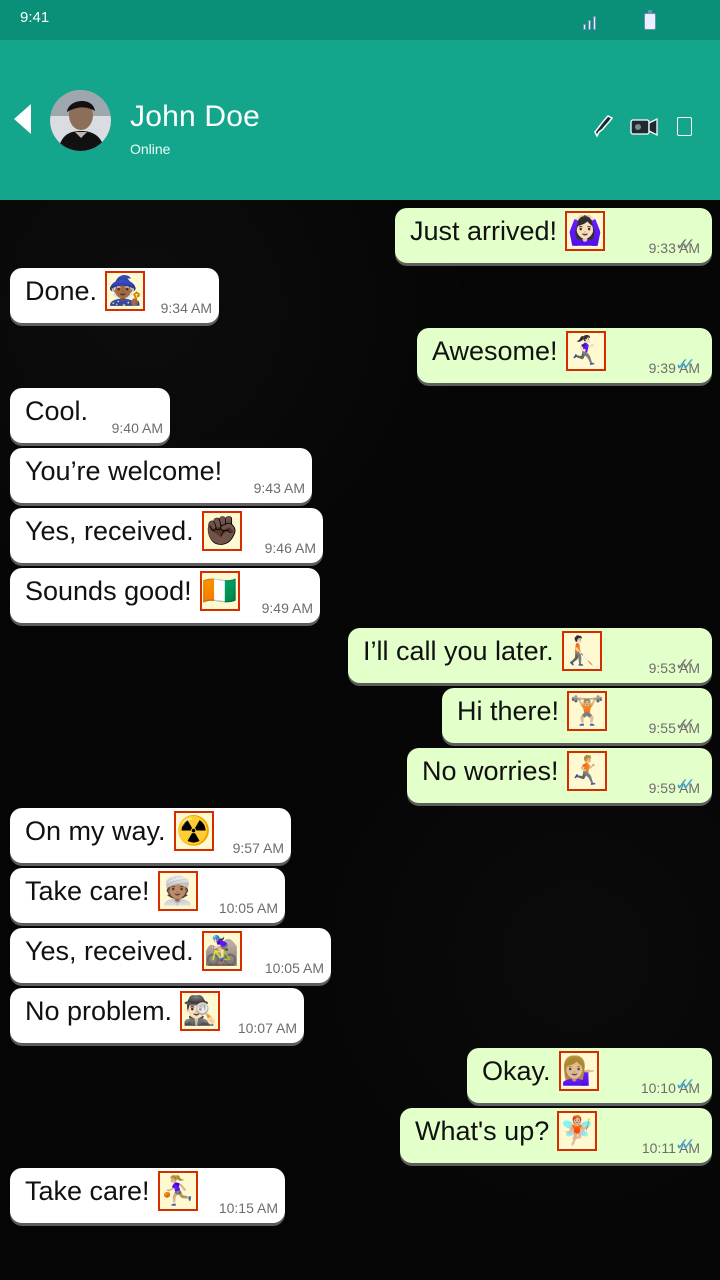 The height and width of the screenshot is (1280, 720). I want to click on message-content: Yes, received. ✊🏿, so click(133, 531).